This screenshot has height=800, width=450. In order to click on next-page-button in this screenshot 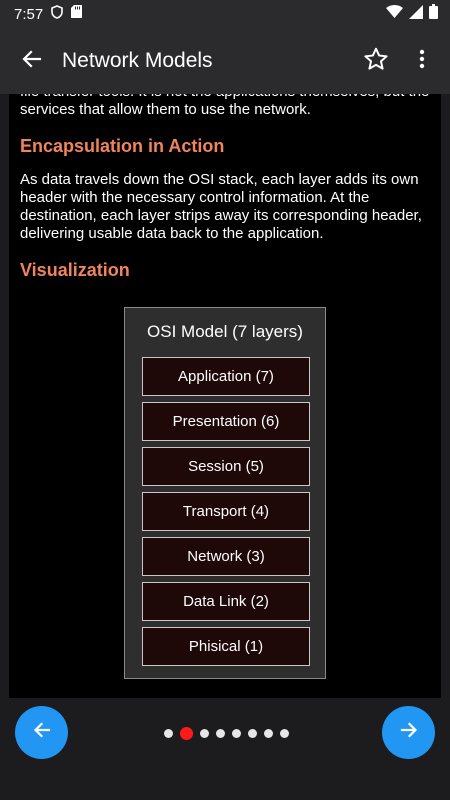, I will do `click(408, 732)`.